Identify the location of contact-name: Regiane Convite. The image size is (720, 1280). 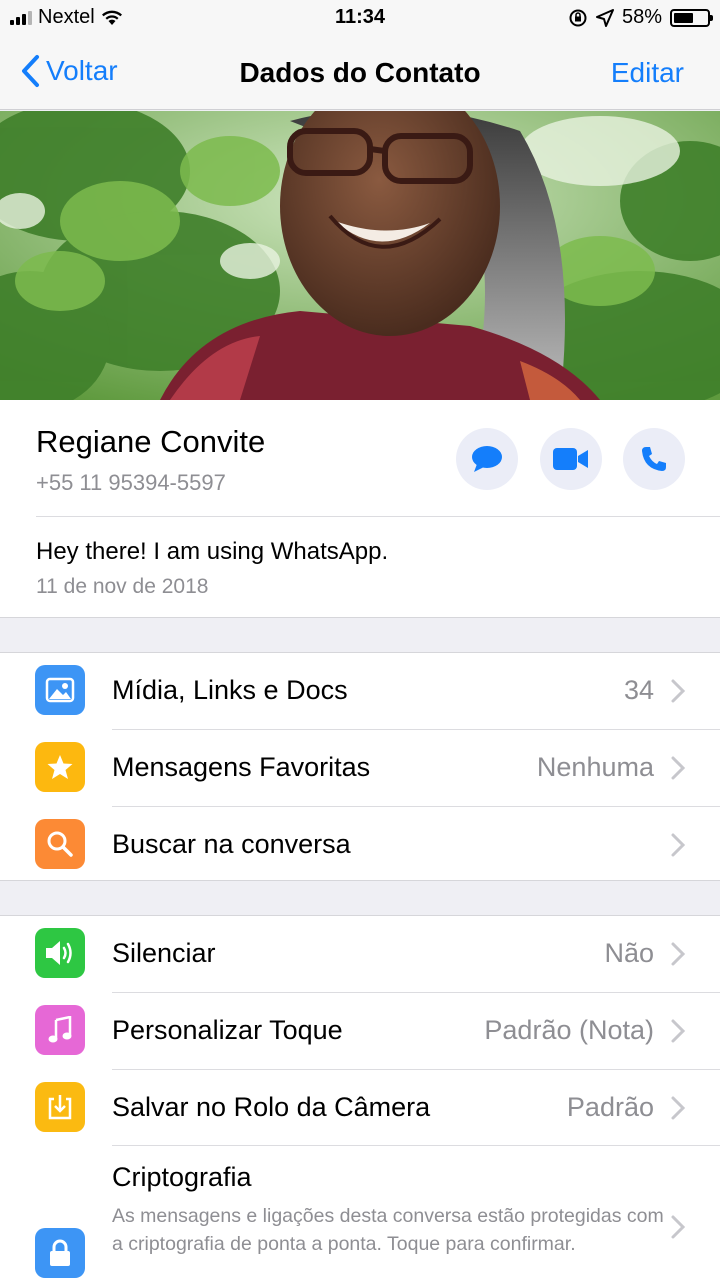
(151, 441).